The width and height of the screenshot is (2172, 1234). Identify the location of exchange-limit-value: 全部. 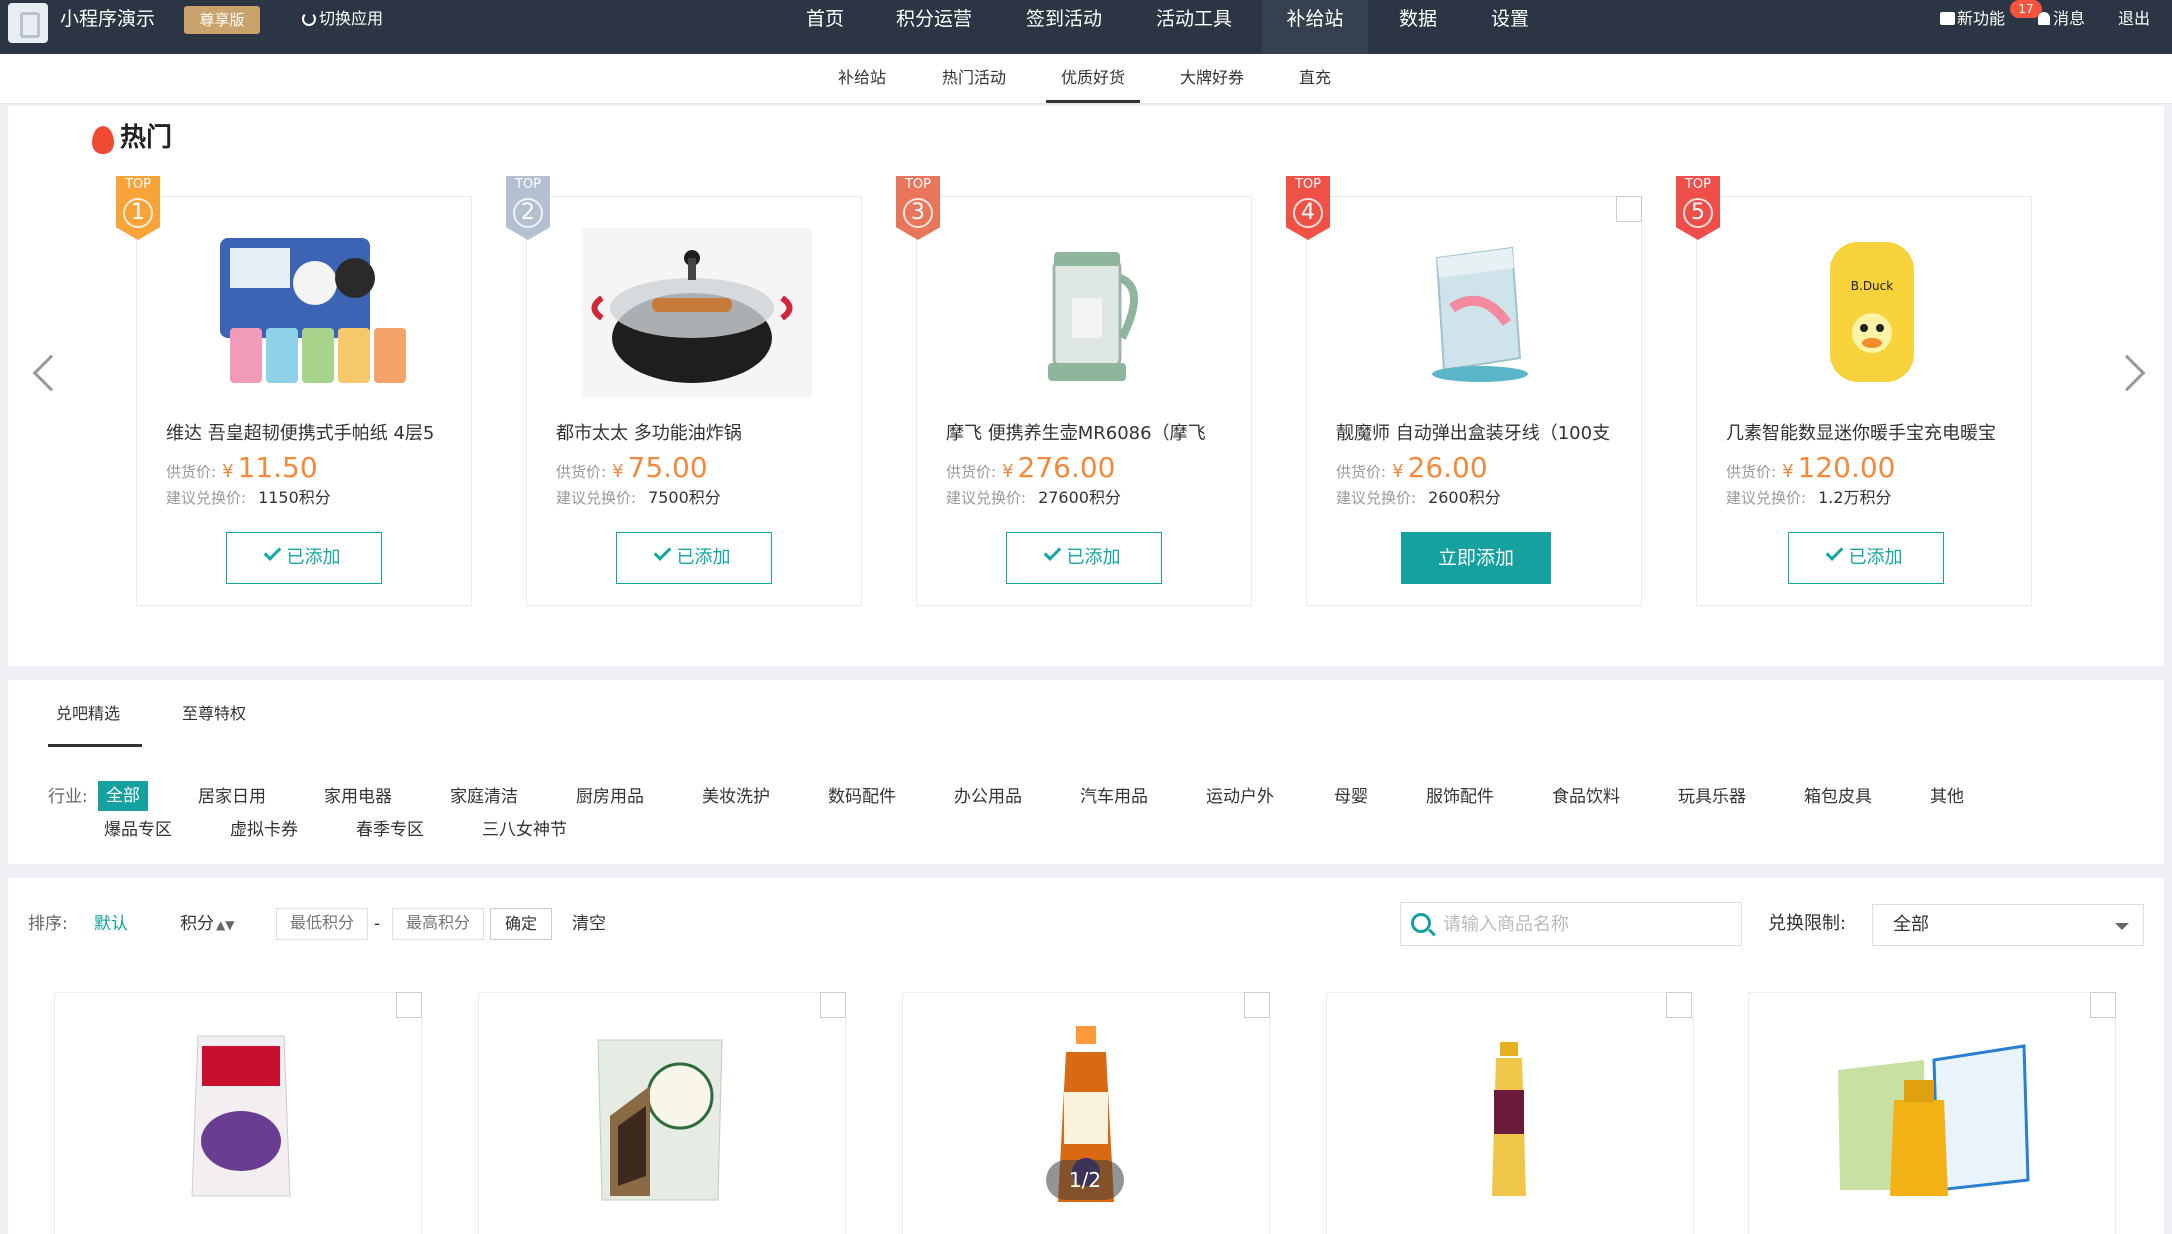
(1911, 924).